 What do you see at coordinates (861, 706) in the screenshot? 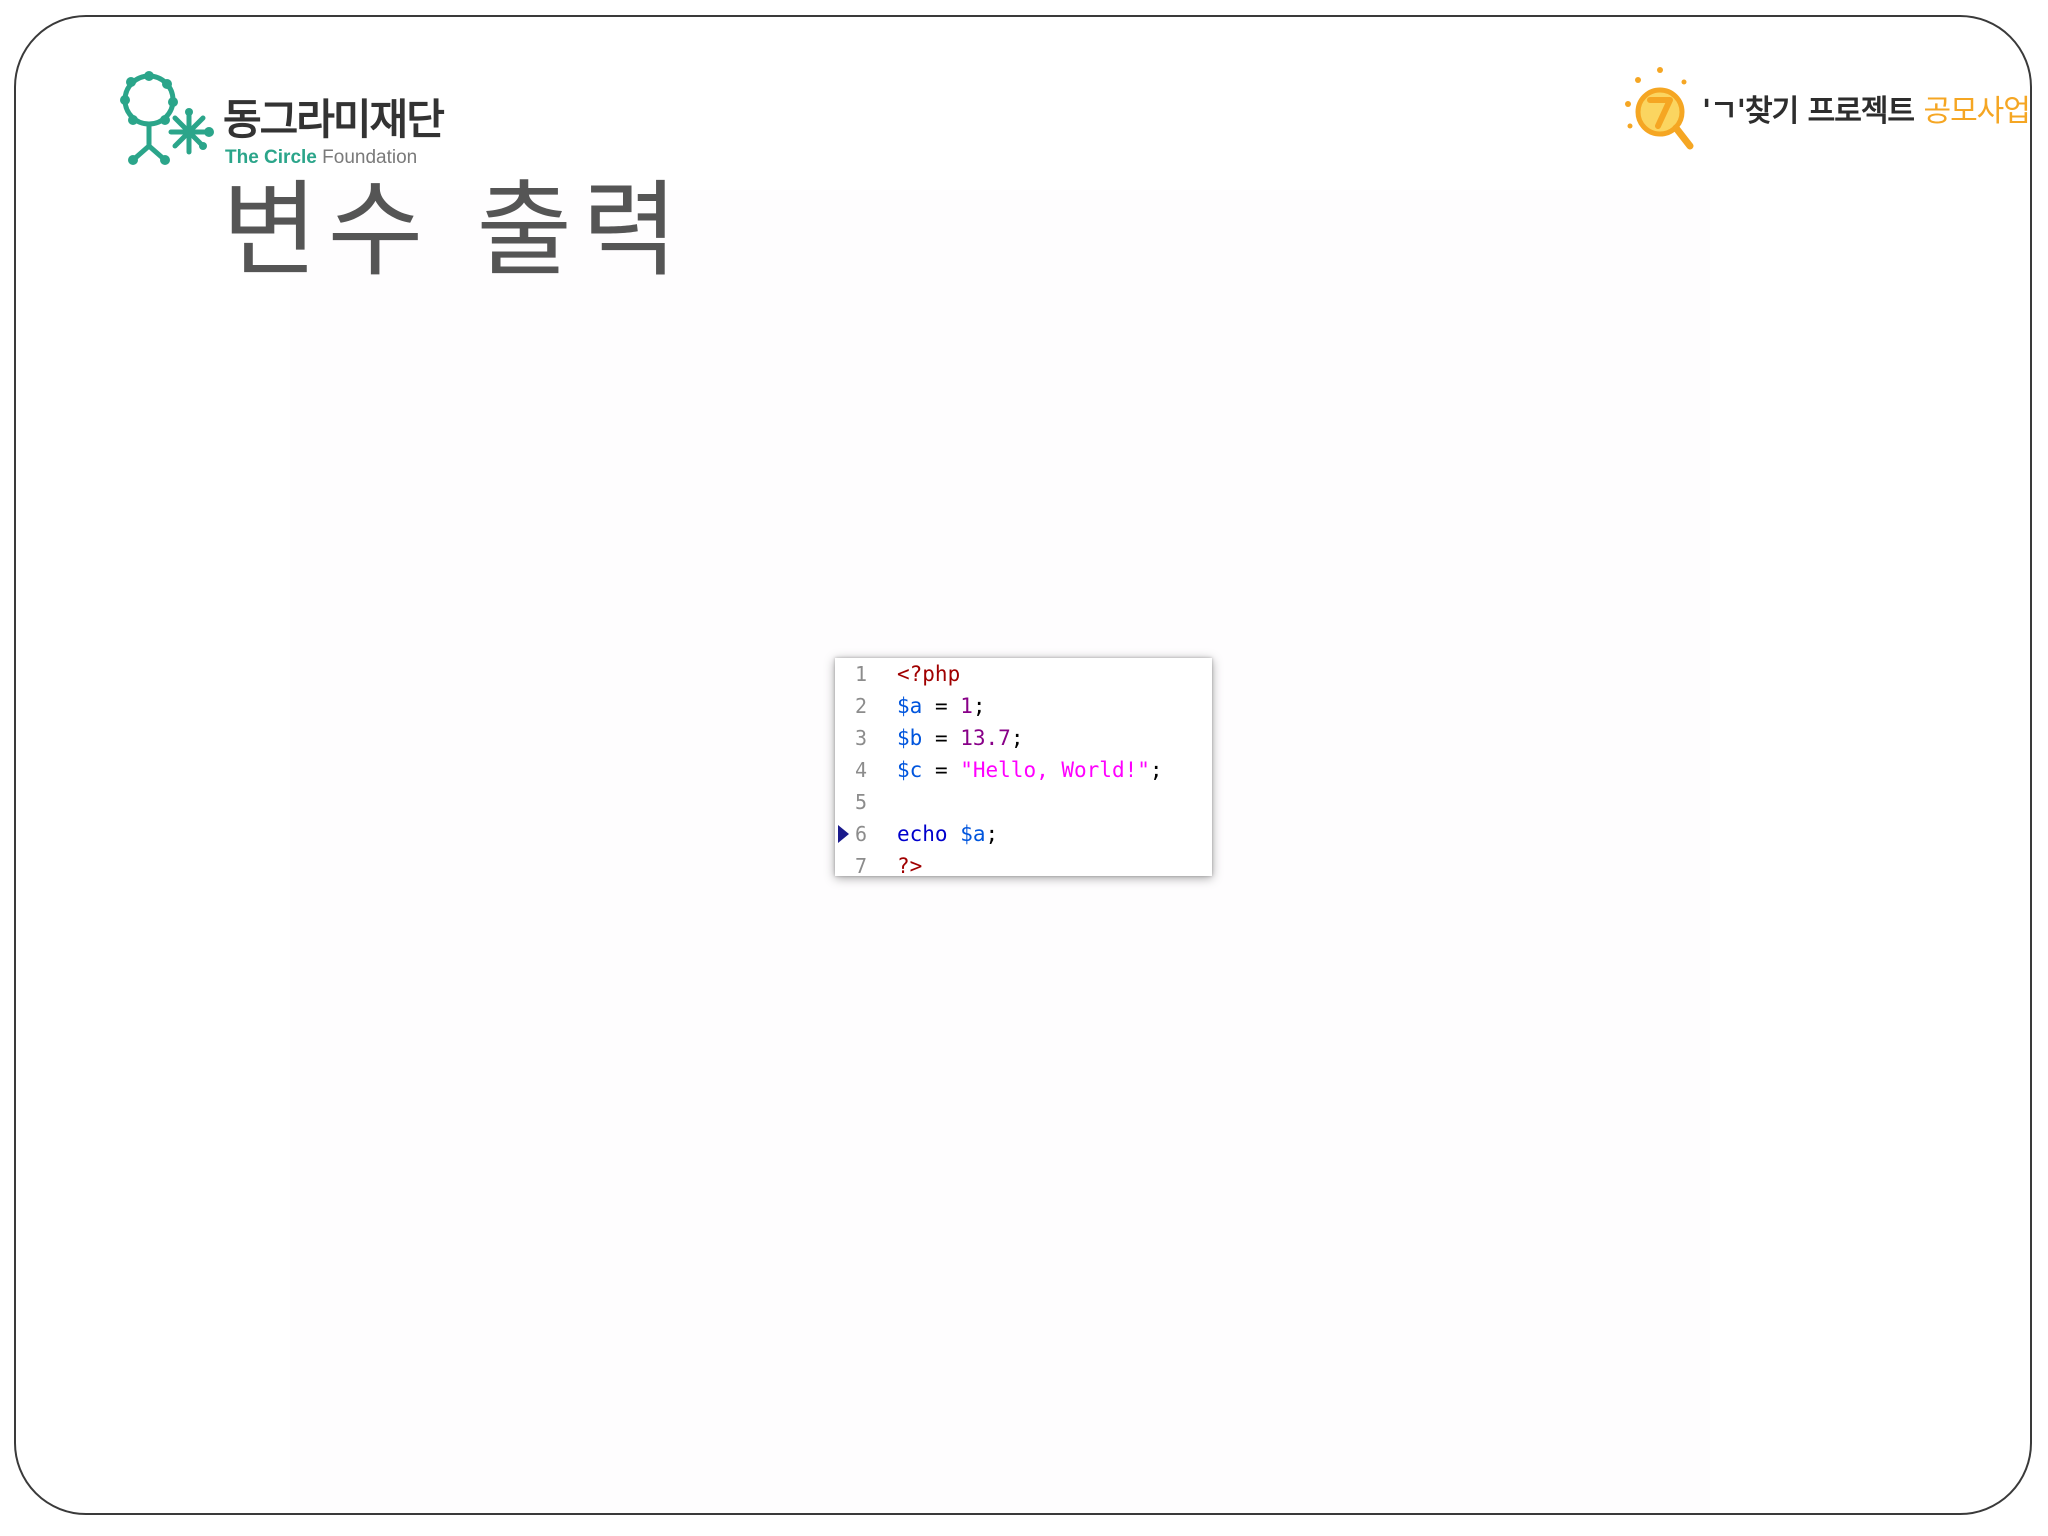
I see `line-number: 2` at bounding box center [861, 706].